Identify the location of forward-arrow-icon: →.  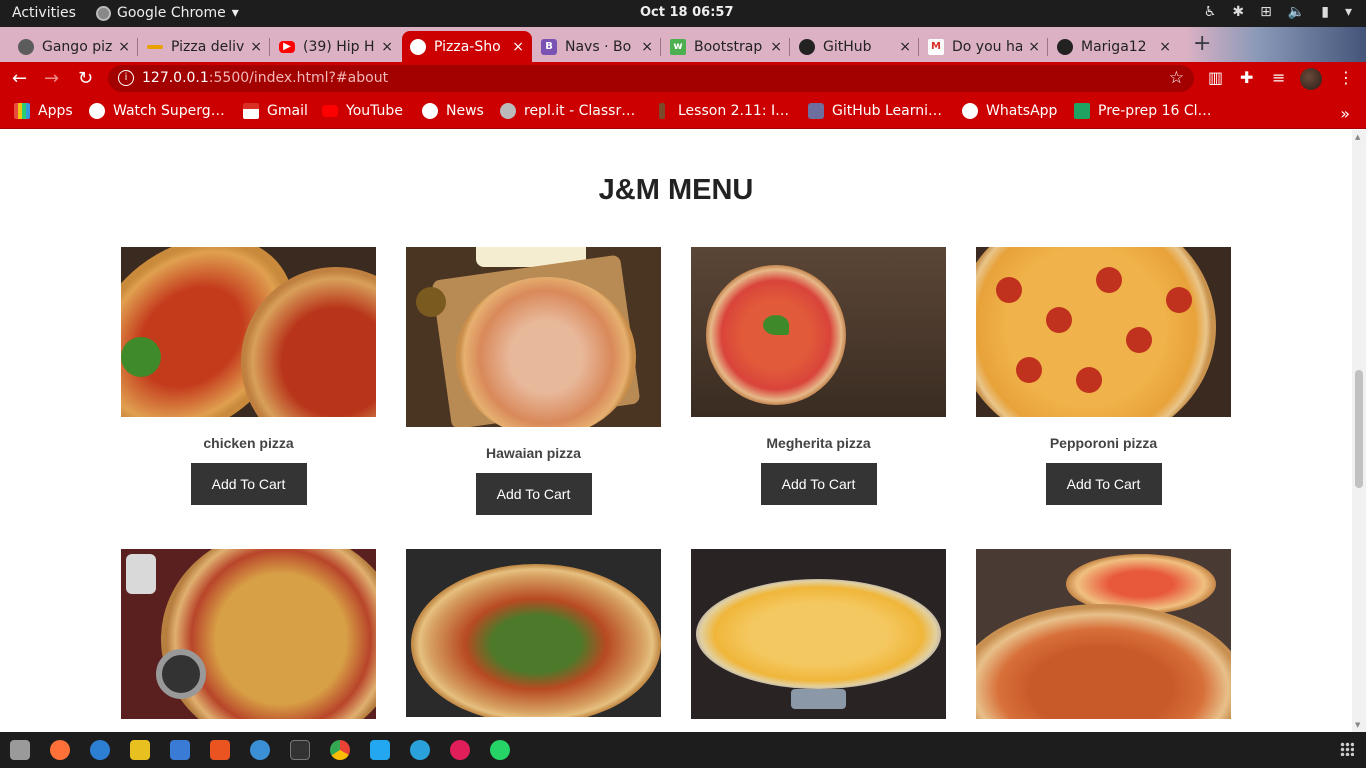
(51, 78).